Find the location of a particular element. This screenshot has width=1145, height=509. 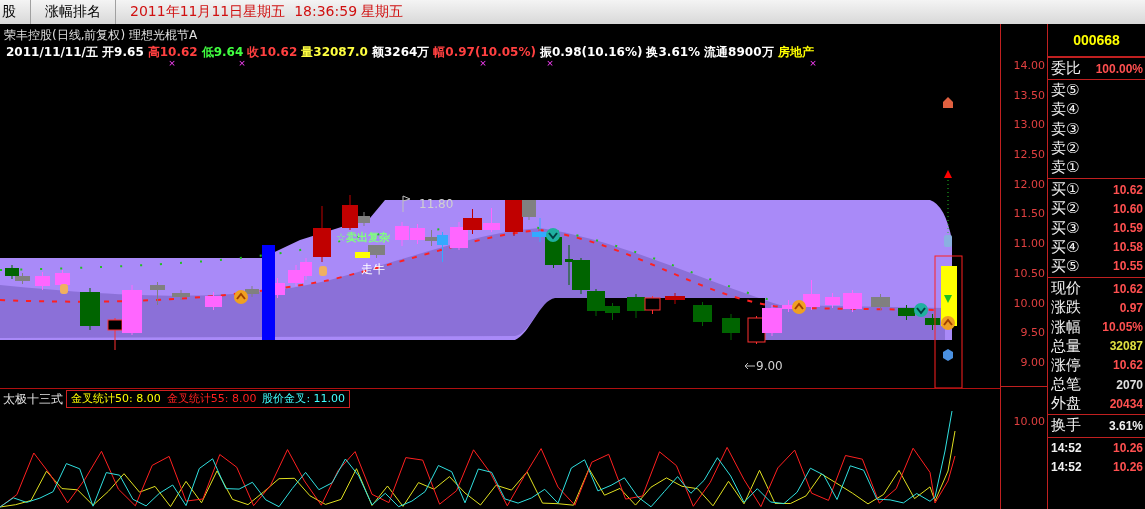

legend-item: 金叉统计50: 8.00 is located at coordinates (116, 399).